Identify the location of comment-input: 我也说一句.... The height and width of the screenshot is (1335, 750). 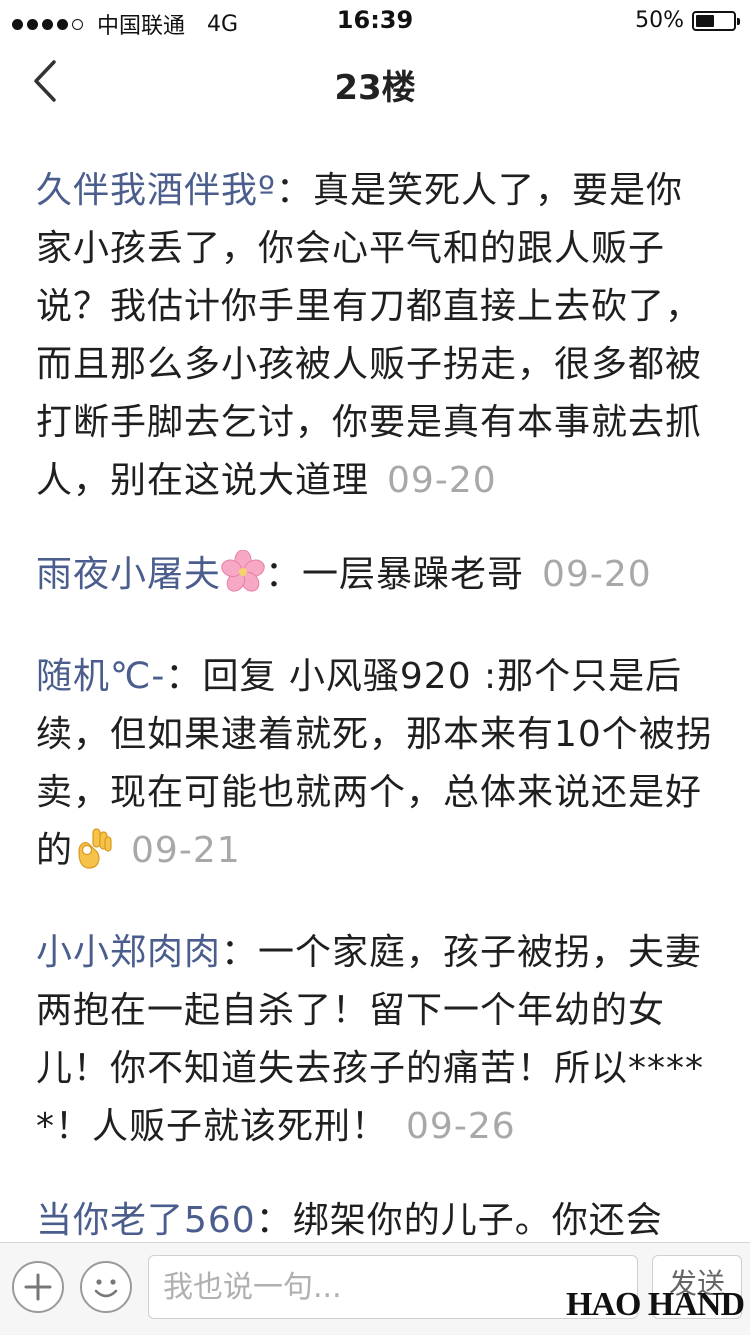
(393, 1287).